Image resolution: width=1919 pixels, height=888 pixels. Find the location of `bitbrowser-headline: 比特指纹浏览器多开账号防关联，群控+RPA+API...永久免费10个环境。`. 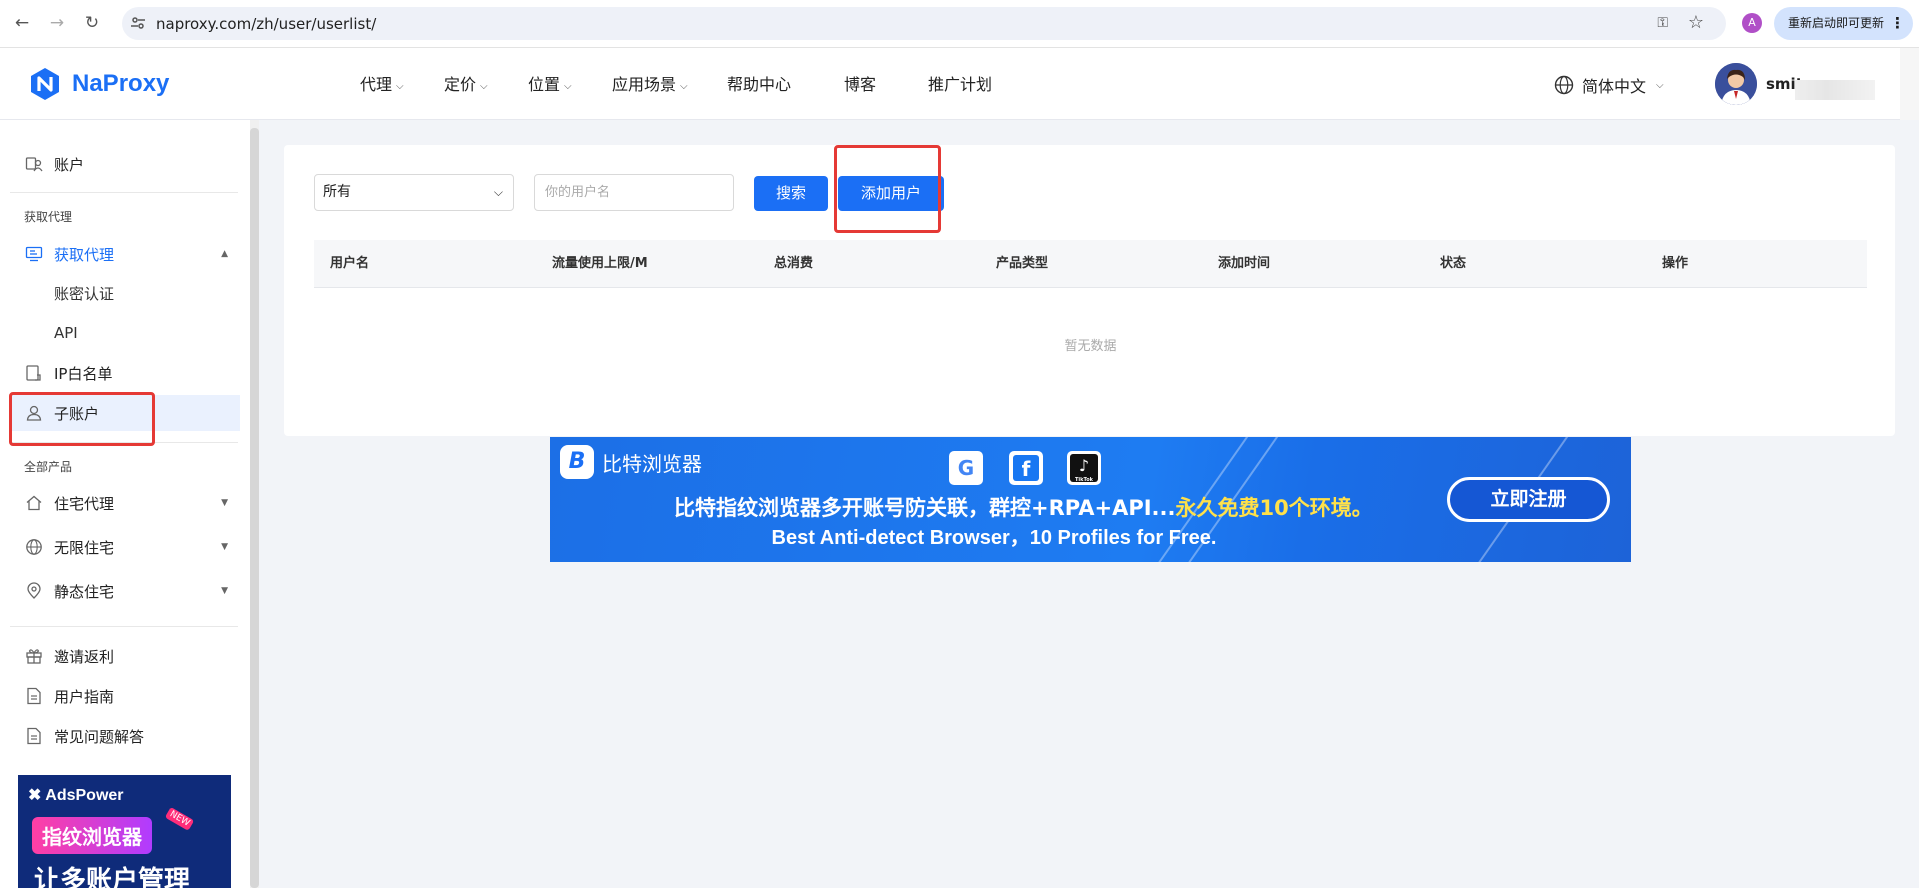

bitbrowser-headline: 比特指纹浏览器多开账号防关联，群控+RPA+API...永久免费10个环境。 is located at coordinates (1023, 507).